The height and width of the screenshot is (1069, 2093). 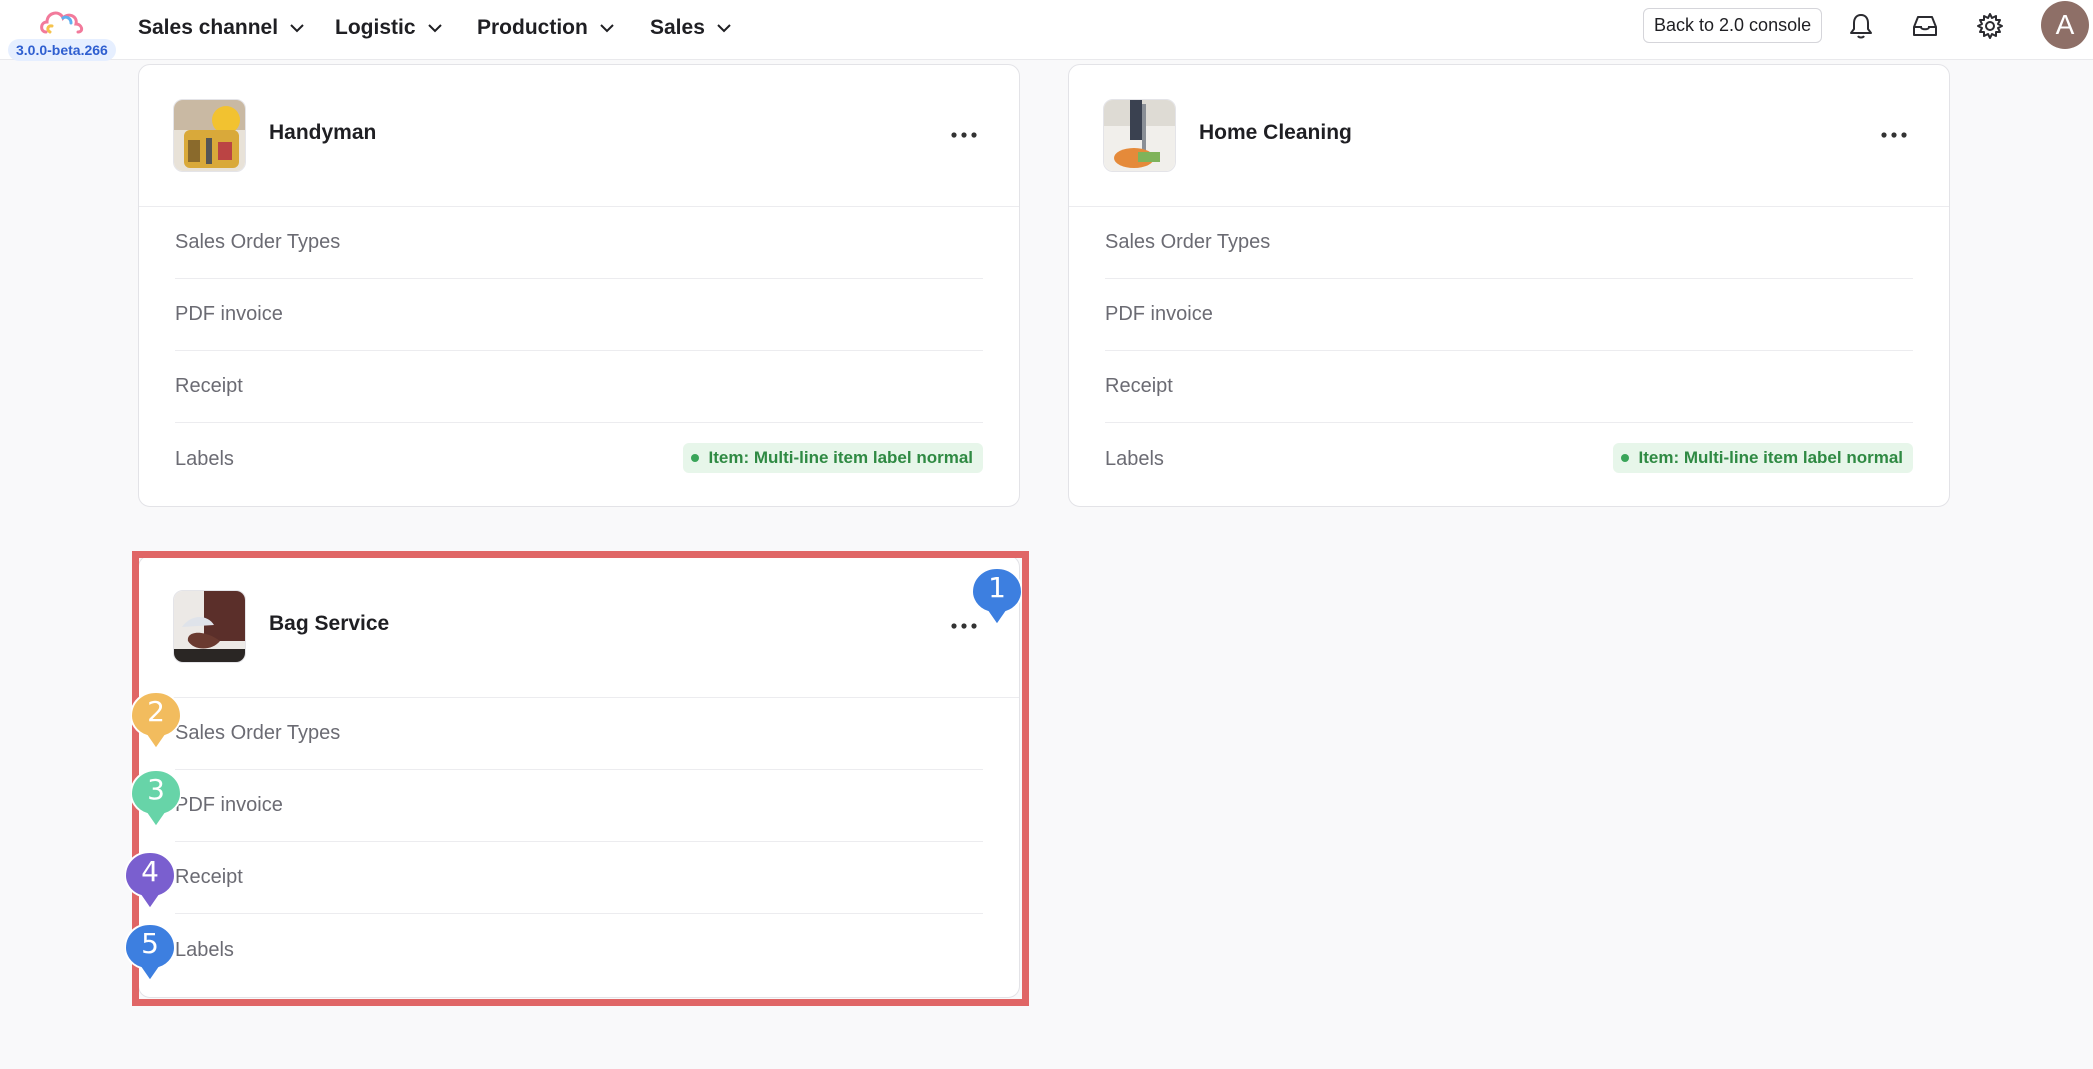 What do you see at coordinates (329, 623) in the screenshot?
I see `card-title: Bag Service` at bounding box center [329, 623].